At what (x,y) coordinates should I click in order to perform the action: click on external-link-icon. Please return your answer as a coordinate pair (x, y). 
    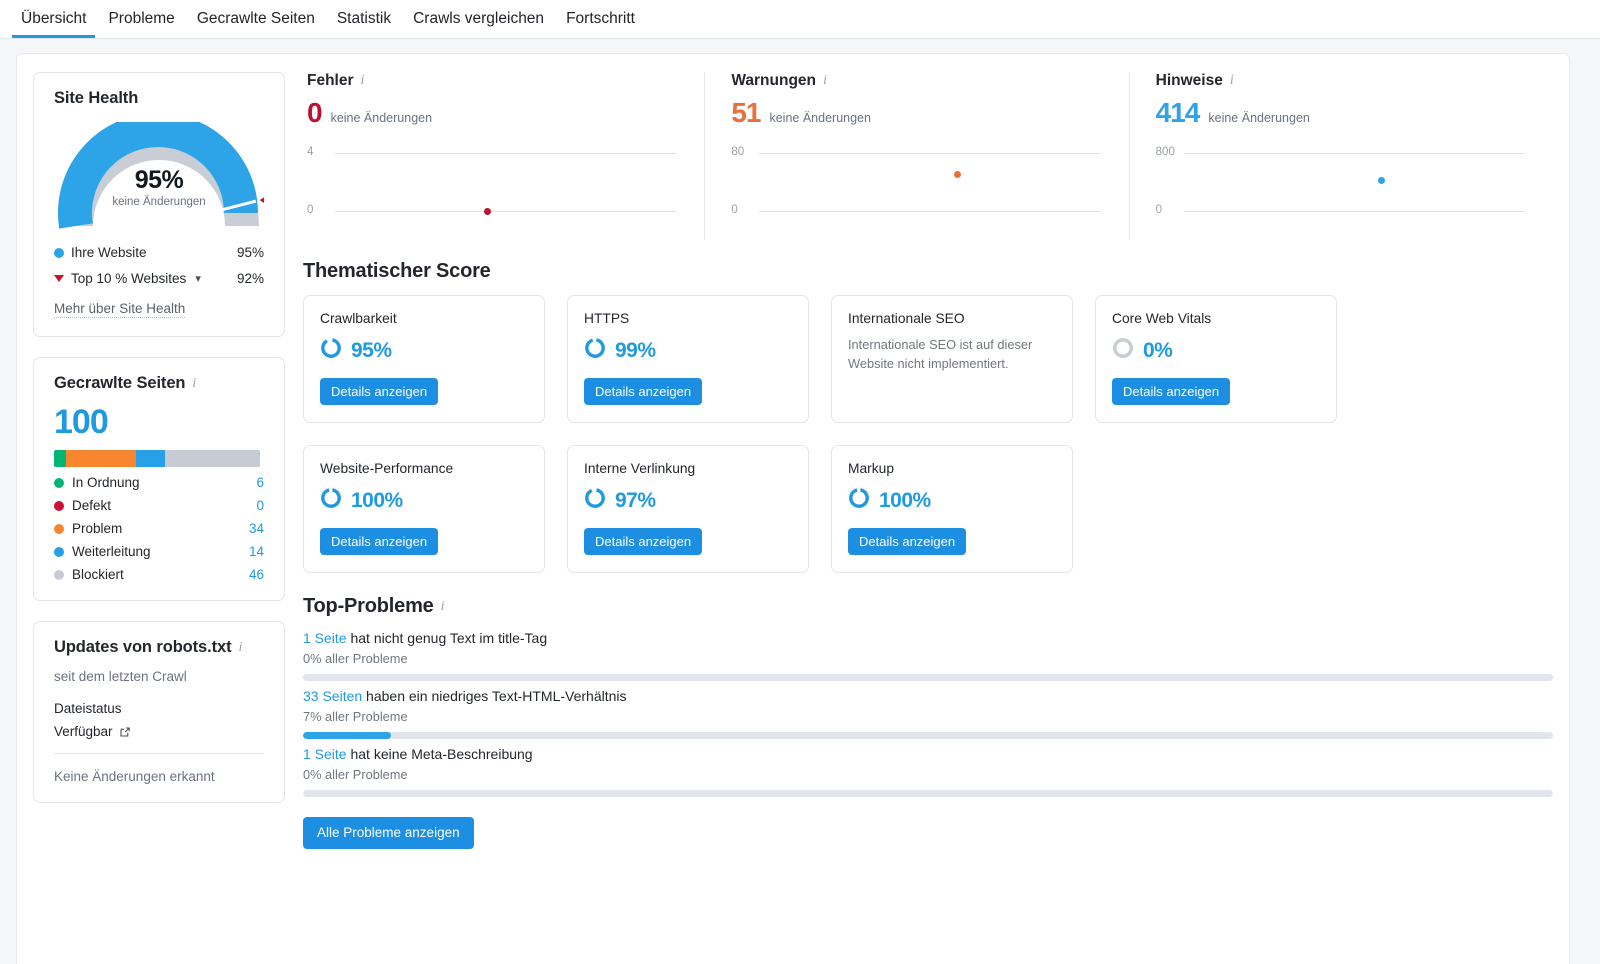
    Looking at the image, I should click on (125, 732).